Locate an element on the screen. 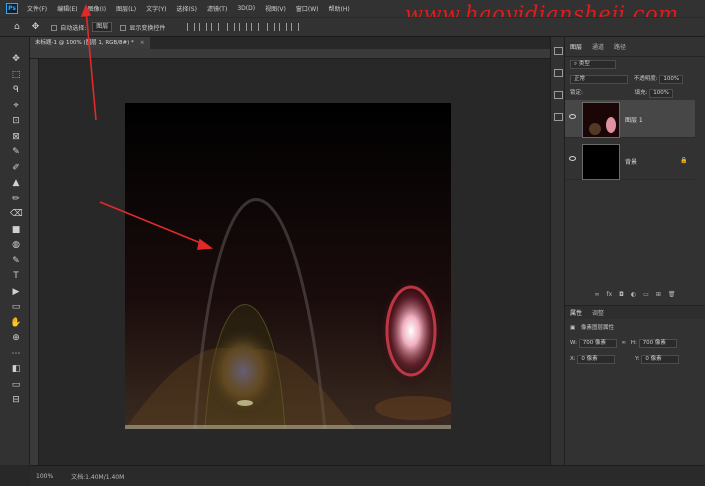 Image resolution: width=705 pixels, height=486 pixels. eyedropper-icon: ✎ is located at coordinates (16, 152).